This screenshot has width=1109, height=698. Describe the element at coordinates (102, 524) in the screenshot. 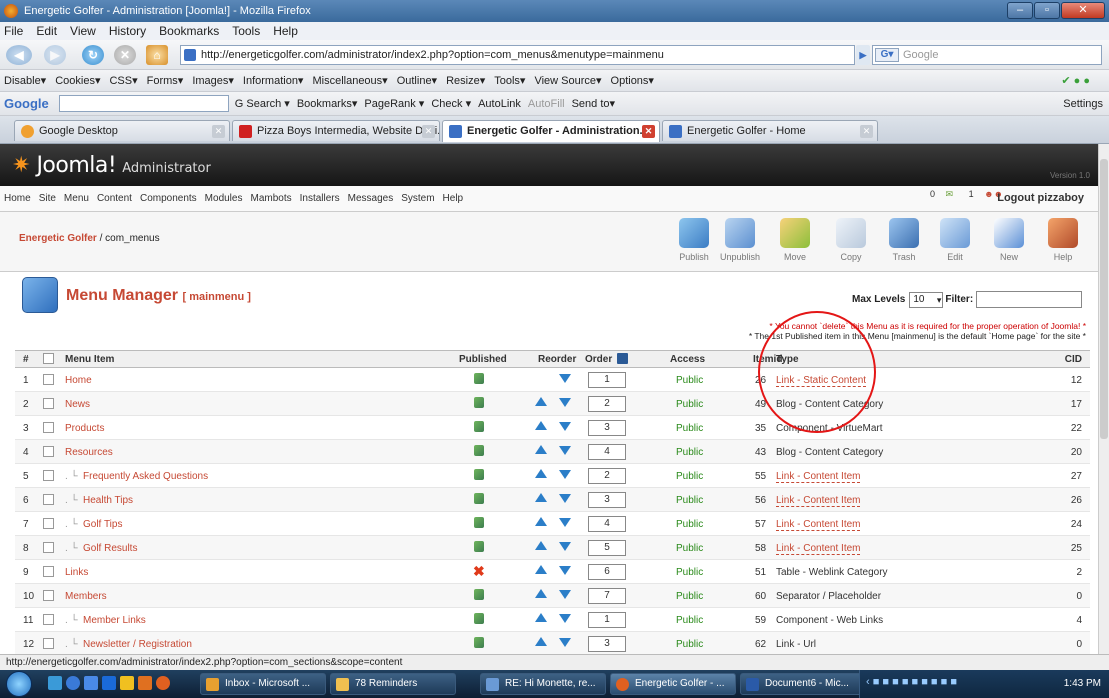

I see `menu-item-link: Golf Tips` at that location.